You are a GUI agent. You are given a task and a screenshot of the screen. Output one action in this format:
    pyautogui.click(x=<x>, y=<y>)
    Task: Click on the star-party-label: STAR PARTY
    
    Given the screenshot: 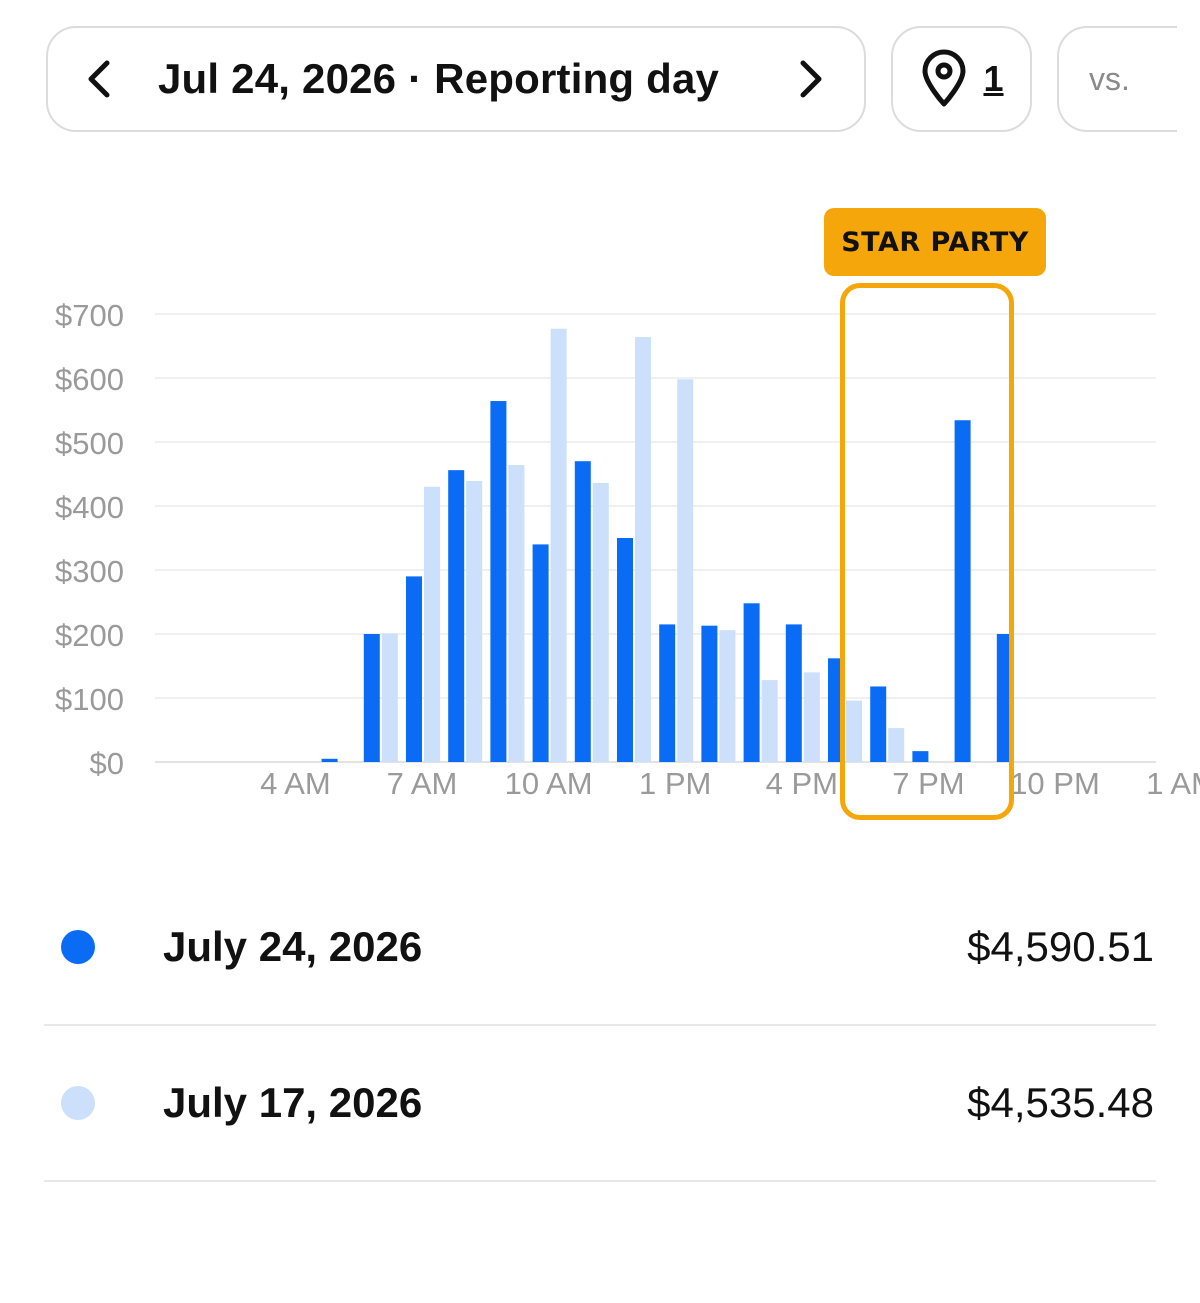 What is the action you would take?
    pyautogui.click(x=935, y=242)
    